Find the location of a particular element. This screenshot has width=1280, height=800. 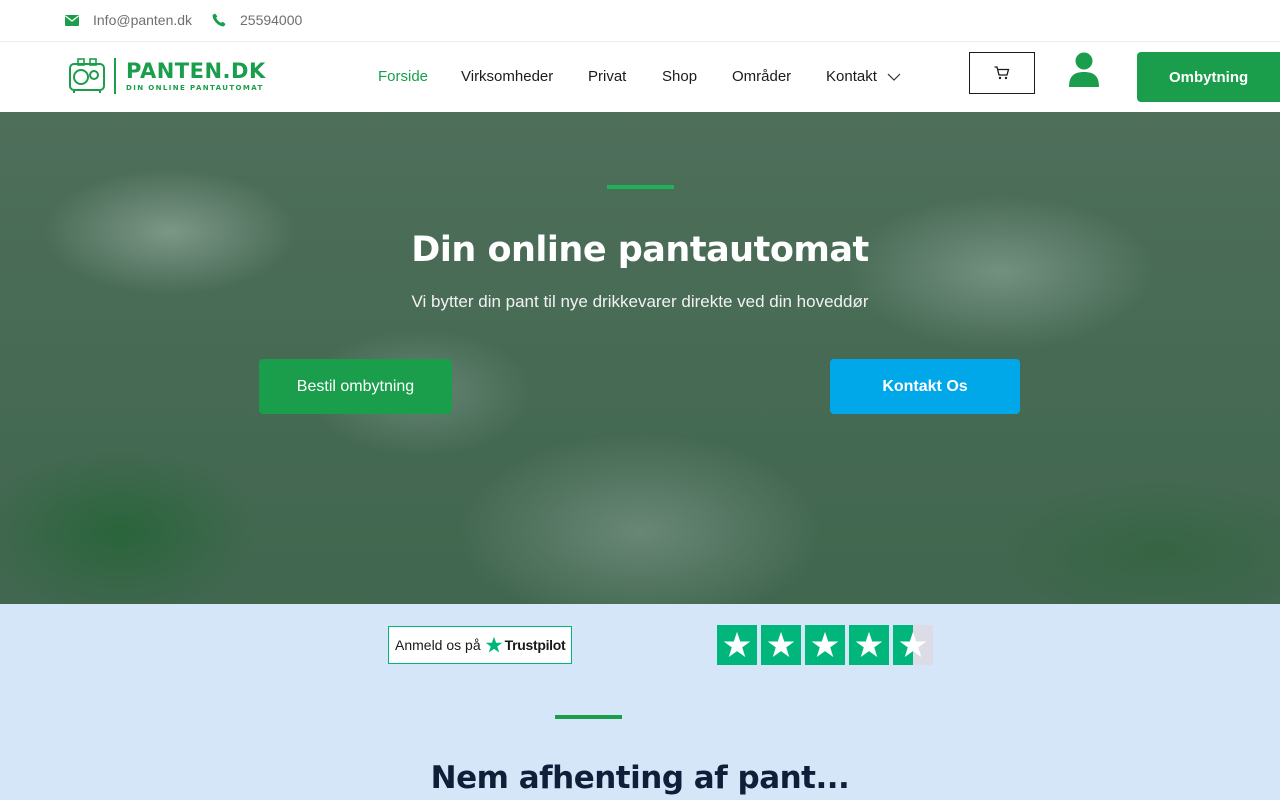

contact-us-button: Kontakt Os is located at coordinates (925, 386).